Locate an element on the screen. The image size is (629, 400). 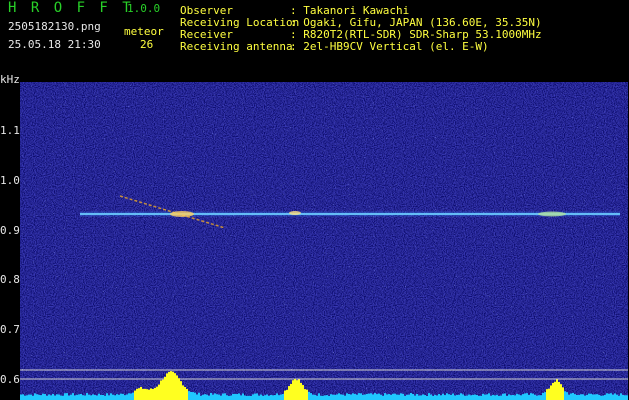
app-name: H R O F F T is located at coordinates (71, 8).